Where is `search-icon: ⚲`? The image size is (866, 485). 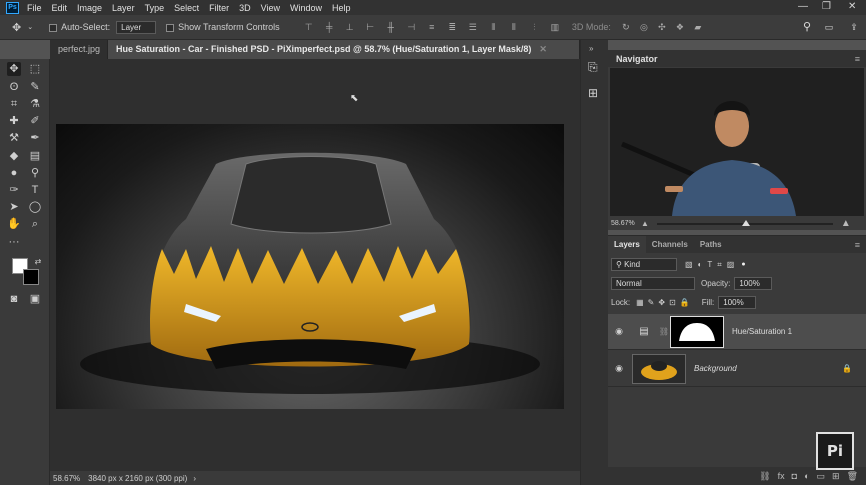 search-icon: ⚲ is located at coordinates (807, 27).